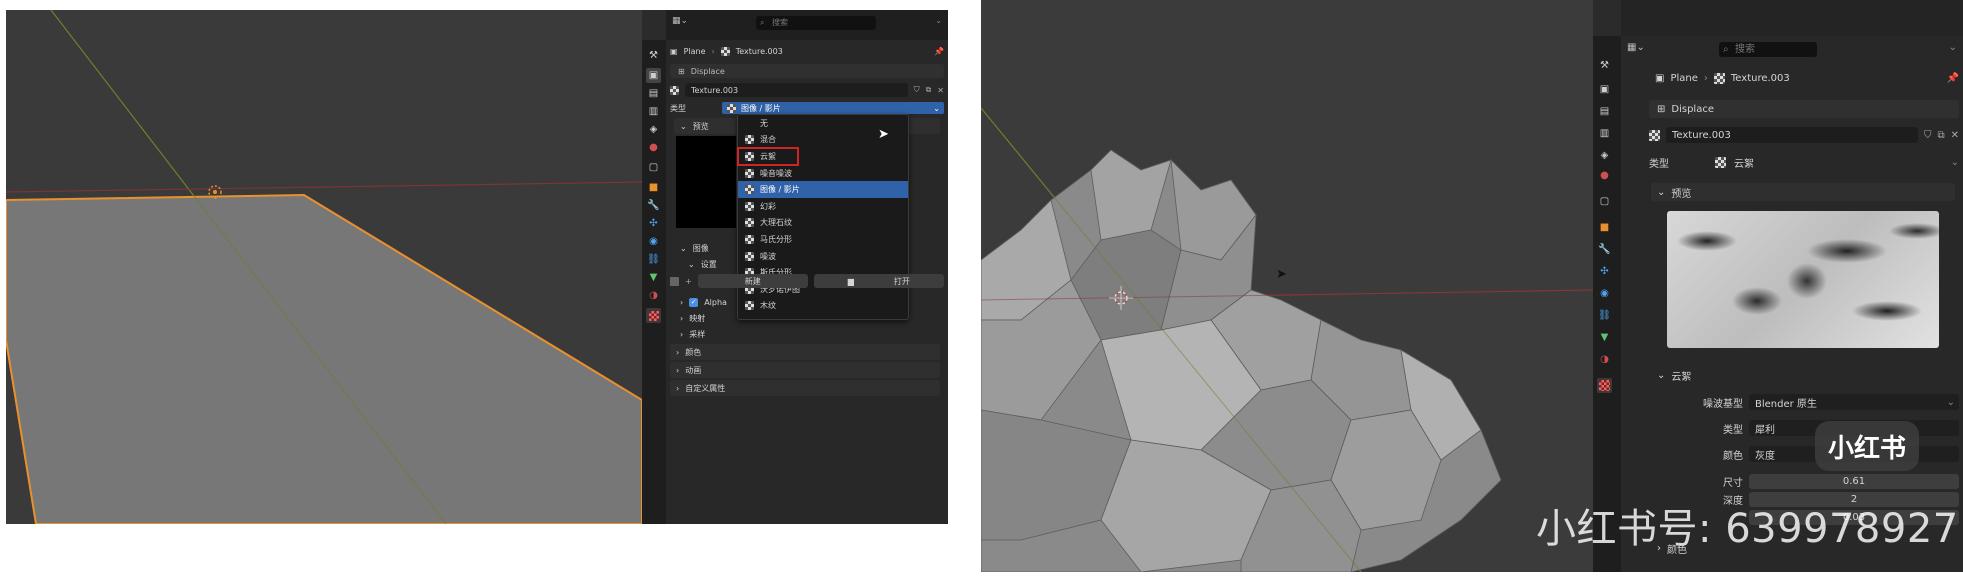 This screenshot has height=578, width=1963. Describe the element at coordinates (805, 388) in the screenshot. I see `custom-properties-panel-header: › 自定义属性` at that location.